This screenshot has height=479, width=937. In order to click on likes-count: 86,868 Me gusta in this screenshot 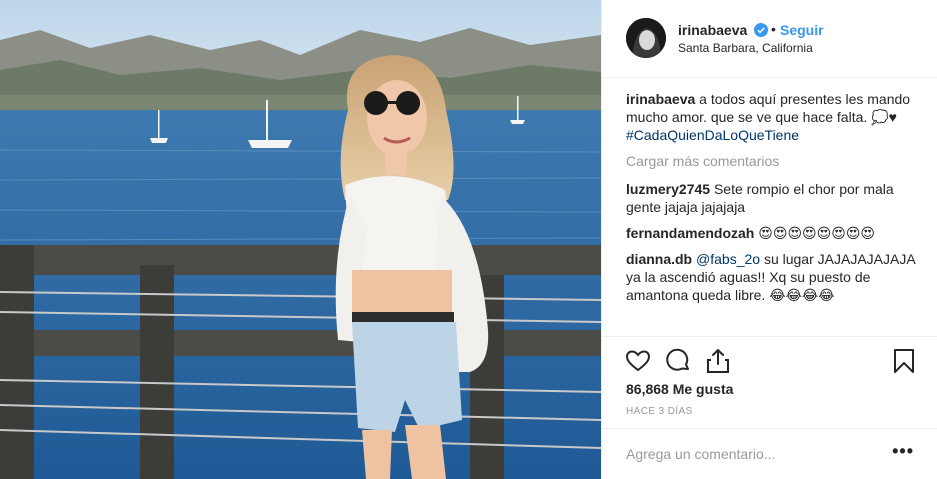, I will do `click(679, 389)`.